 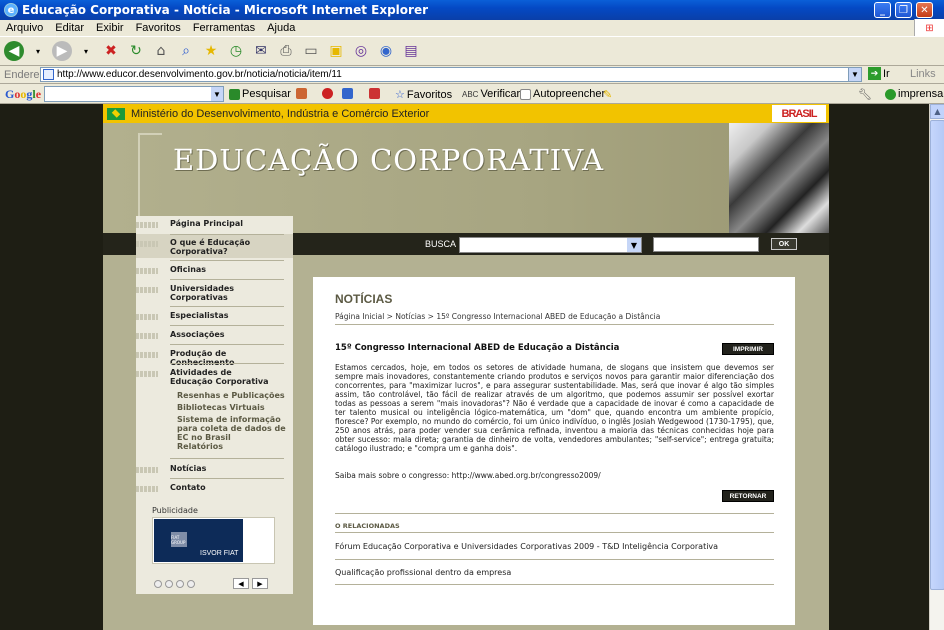 I want to click on history-icon: ◷, so click(x=236, y=51).